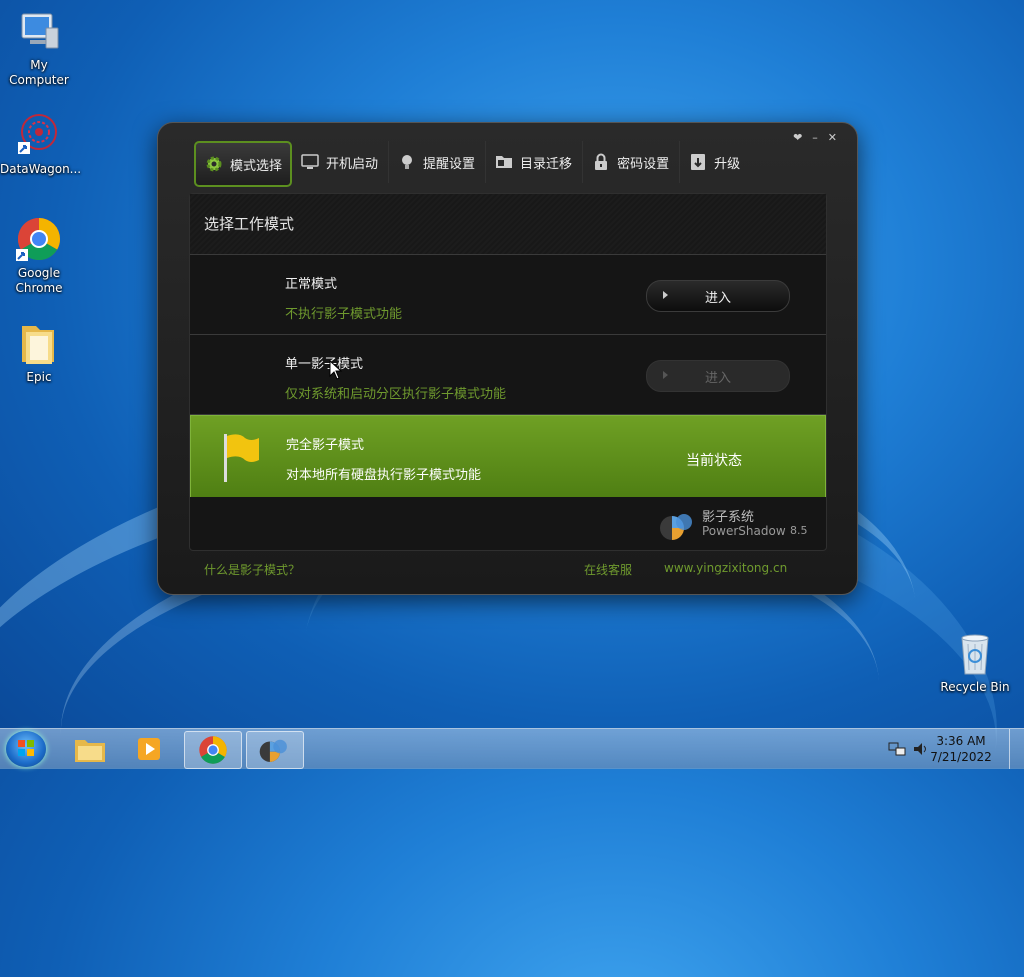  I want to click on window-controls: ❤ – ✕, so click(815, 137).